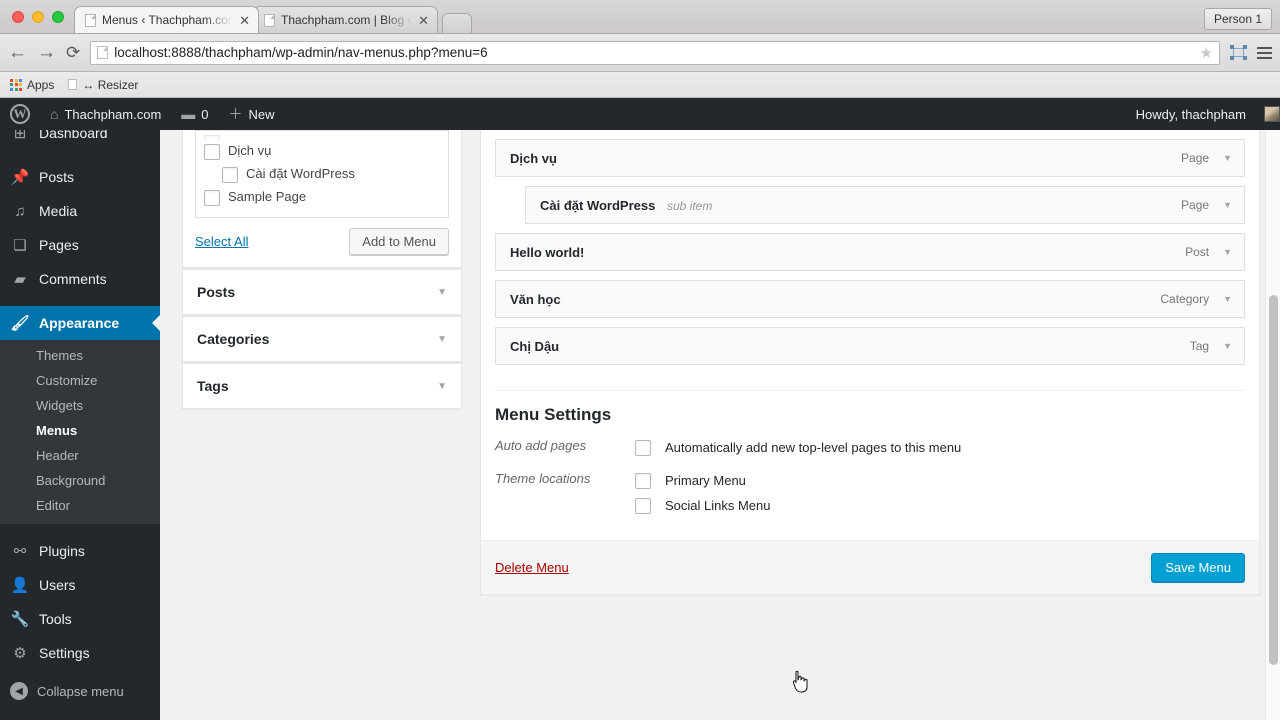 The height and width of the screenshot is (720, 1280). I want to click on site-name-menu: ⌂ Thachpham.com, so click(105, 114).